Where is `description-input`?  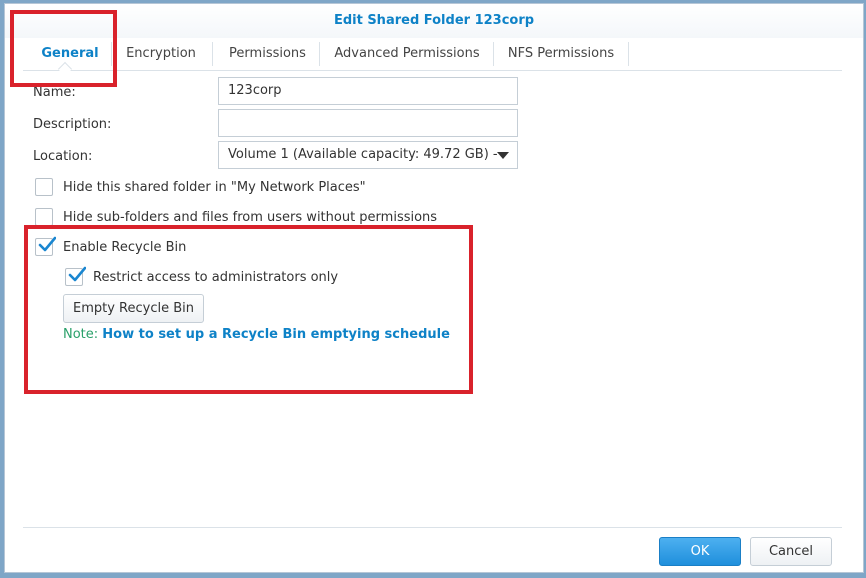
description-input is located at coordinates (368, 123).